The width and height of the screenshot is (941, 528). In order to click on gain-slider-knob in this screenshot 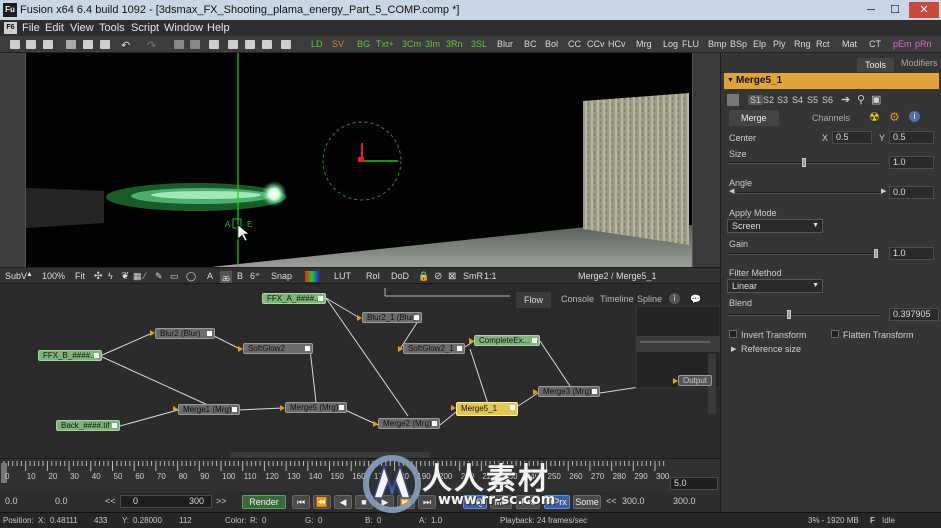, I will do `click(876, 253)`.